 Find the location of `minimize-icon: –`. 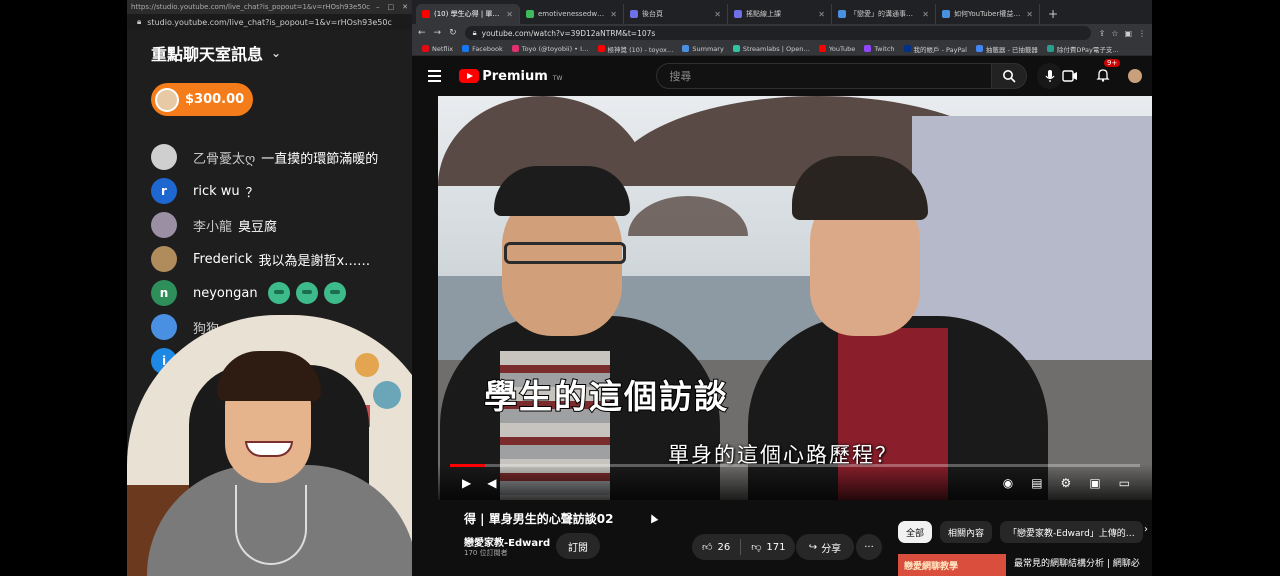

minimize-icon: – is located at coordinates (378, 7).